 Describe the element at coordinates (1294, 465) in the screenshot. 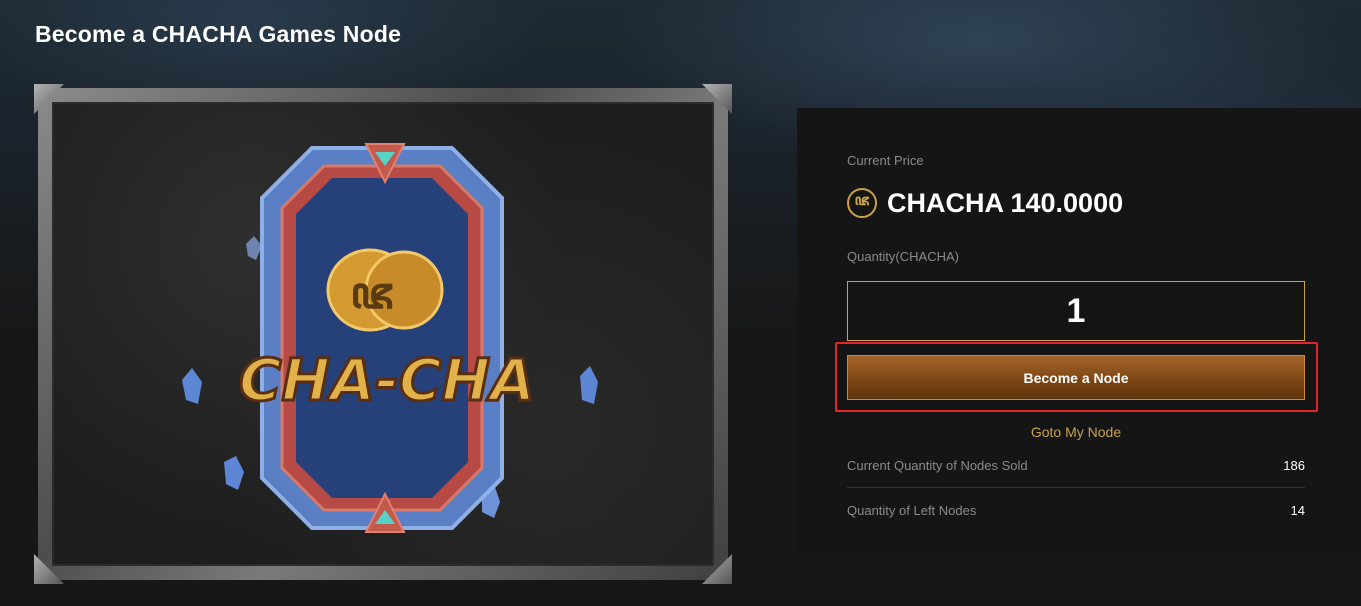

I see `stat-value: 186` at that location.